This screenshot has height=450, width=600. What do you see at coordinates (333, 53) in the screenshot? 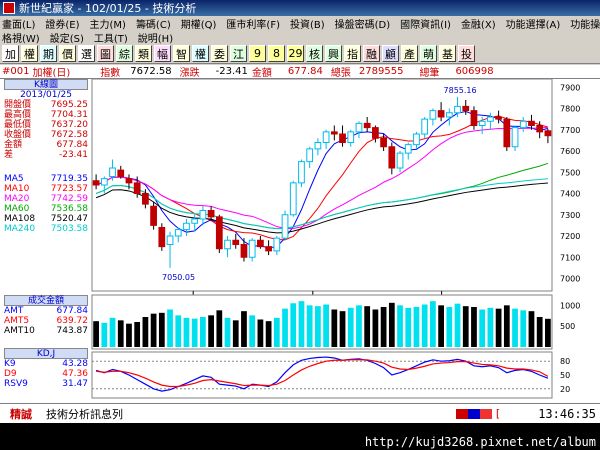
I see `toolbar-button-17: 興` at bounding box center [333, 53].